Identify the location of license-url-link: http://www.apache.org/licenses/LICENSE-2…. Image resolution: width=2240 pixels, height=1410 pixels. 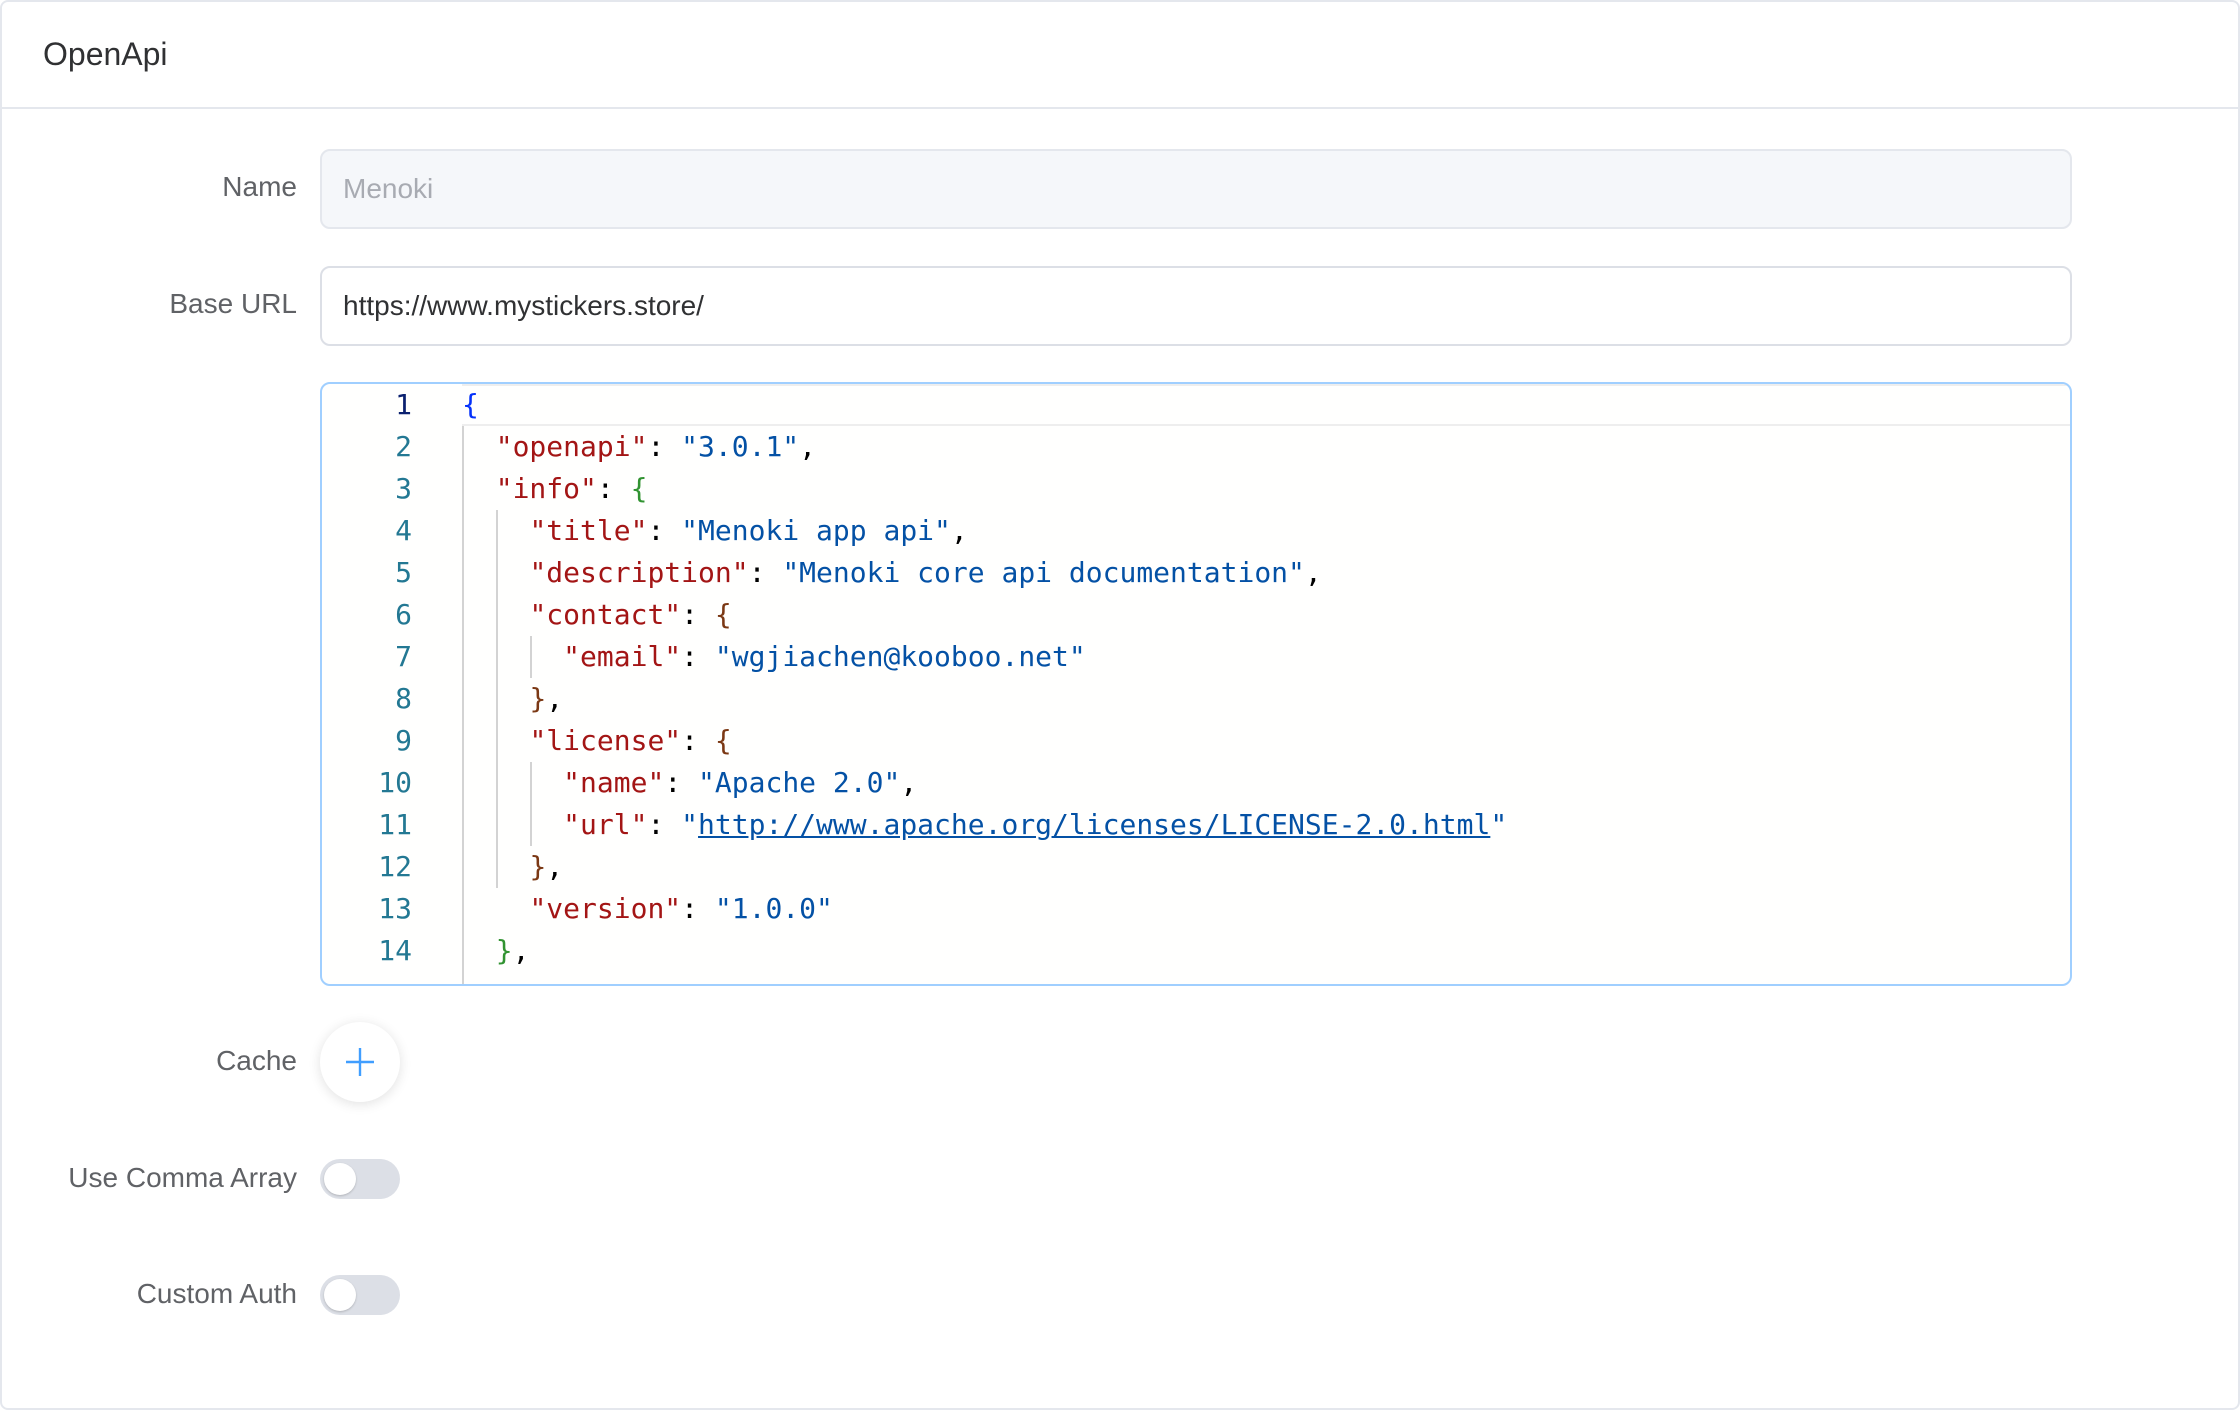
(1094, 824).